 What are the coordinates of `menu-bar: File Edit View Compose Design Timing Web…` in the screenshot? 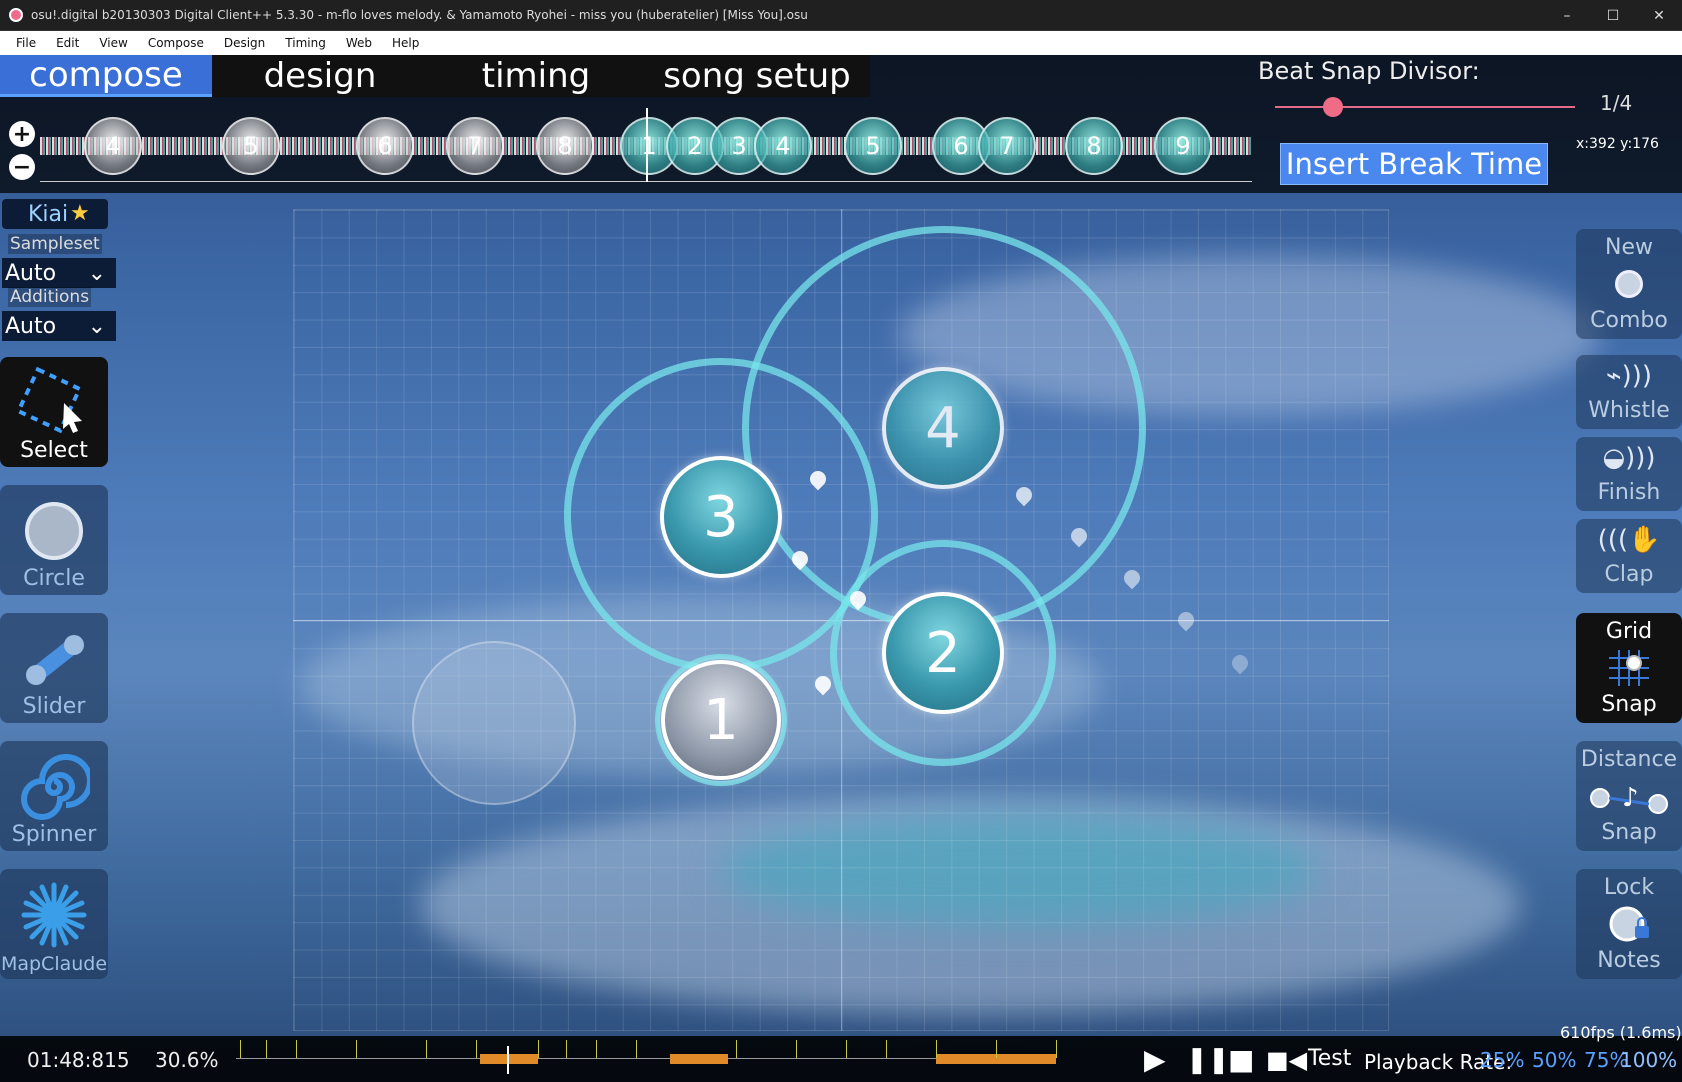 It's located at (841, 43).